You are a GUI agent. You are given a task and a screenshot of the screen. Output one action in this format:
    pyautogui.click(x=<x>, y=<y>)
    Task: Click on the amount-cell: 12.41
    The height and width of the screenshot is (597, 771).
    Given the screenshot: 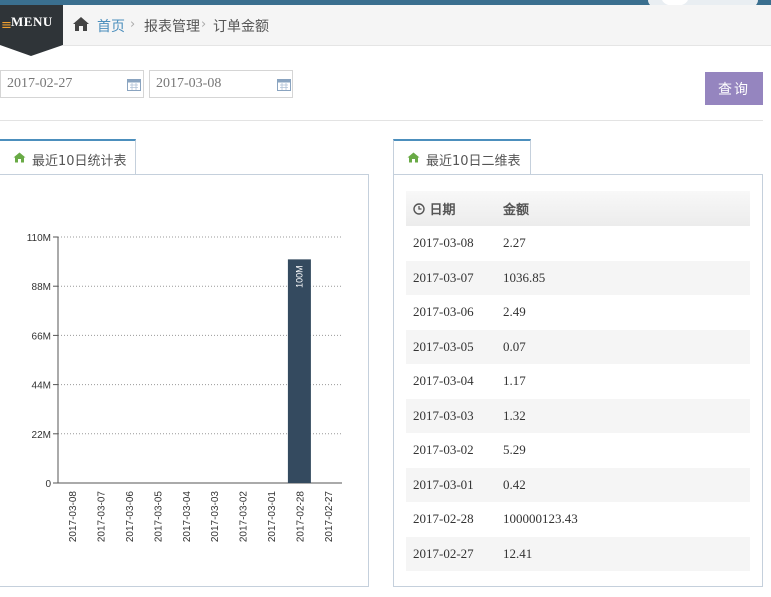 What is the action you would take?
    pyautogui.click(x=626, y=553)
    